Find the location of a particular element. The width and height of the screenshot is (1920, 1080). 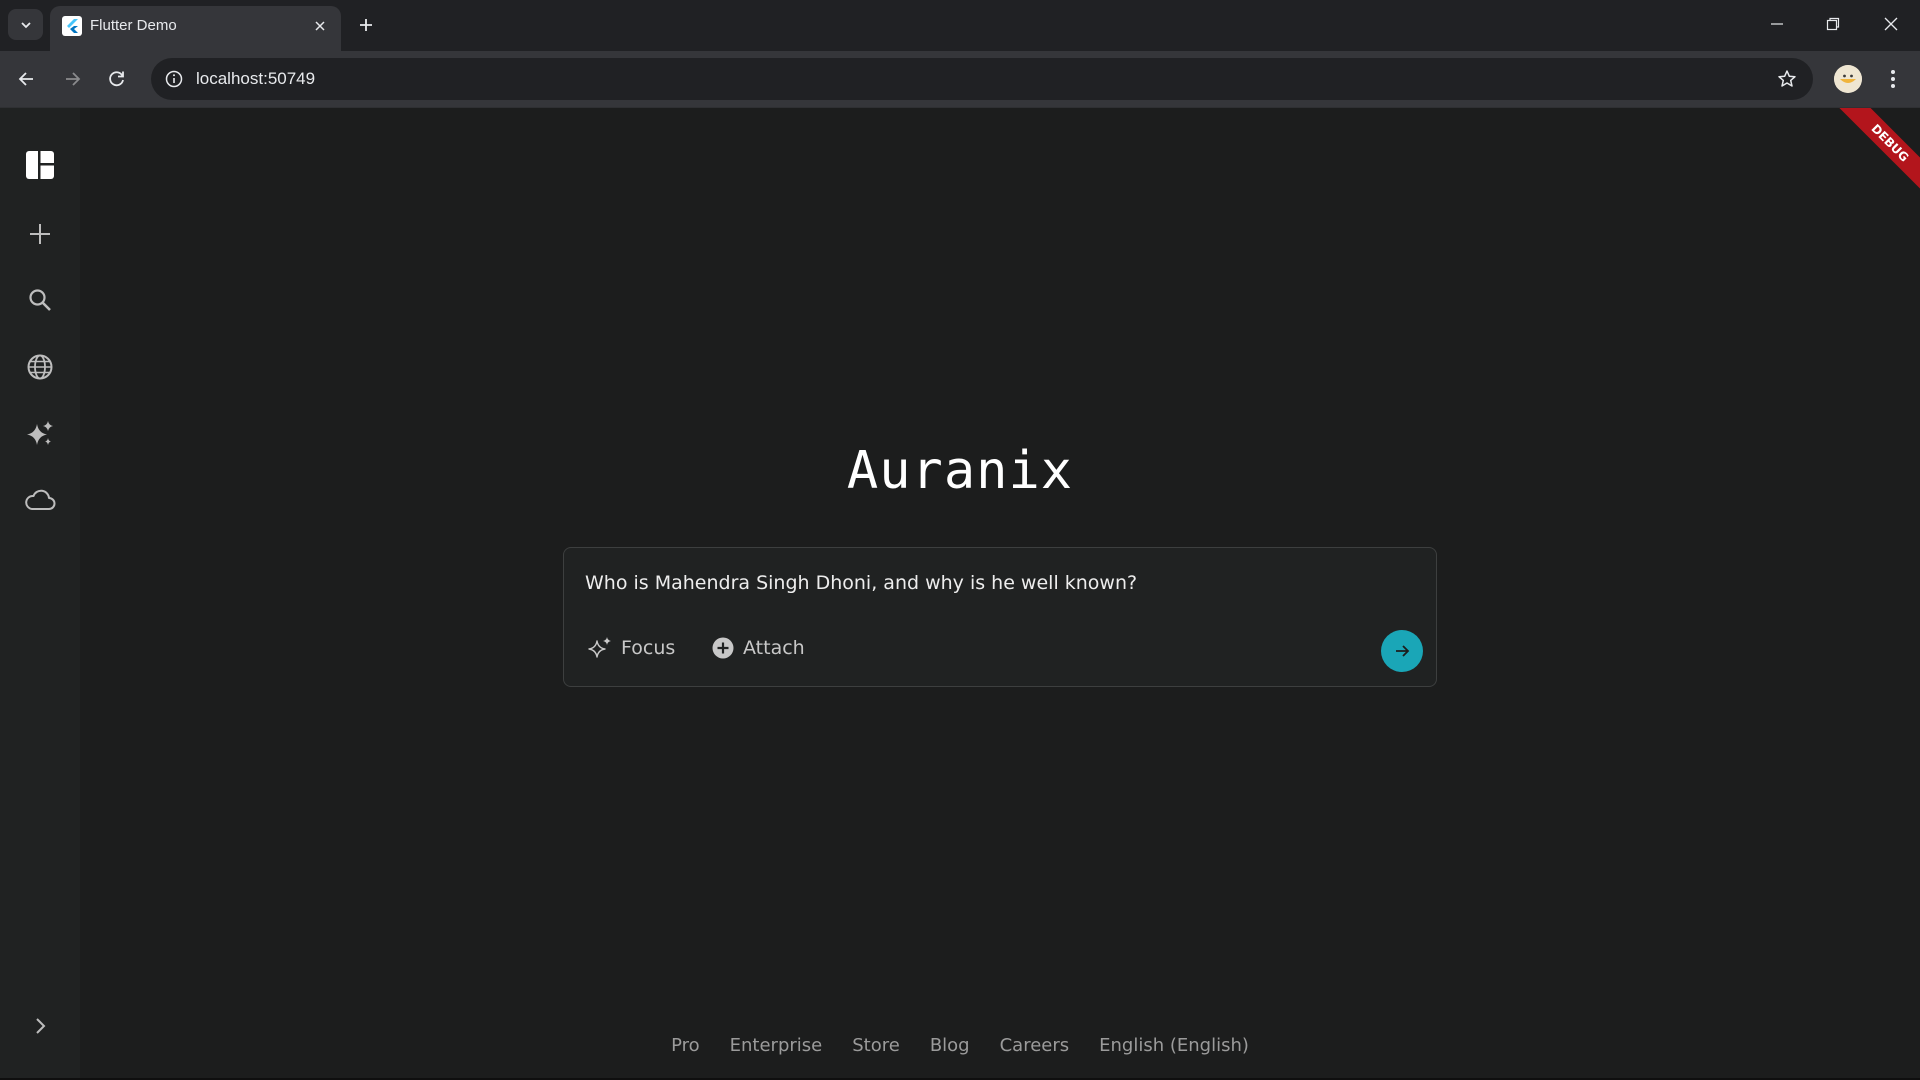

site-info-button is located at coordinates (174, 79).